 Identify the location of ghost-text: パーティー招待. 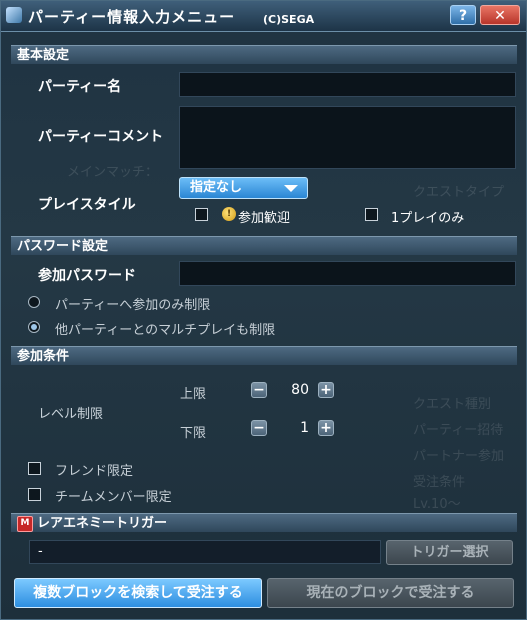
(458, 430).